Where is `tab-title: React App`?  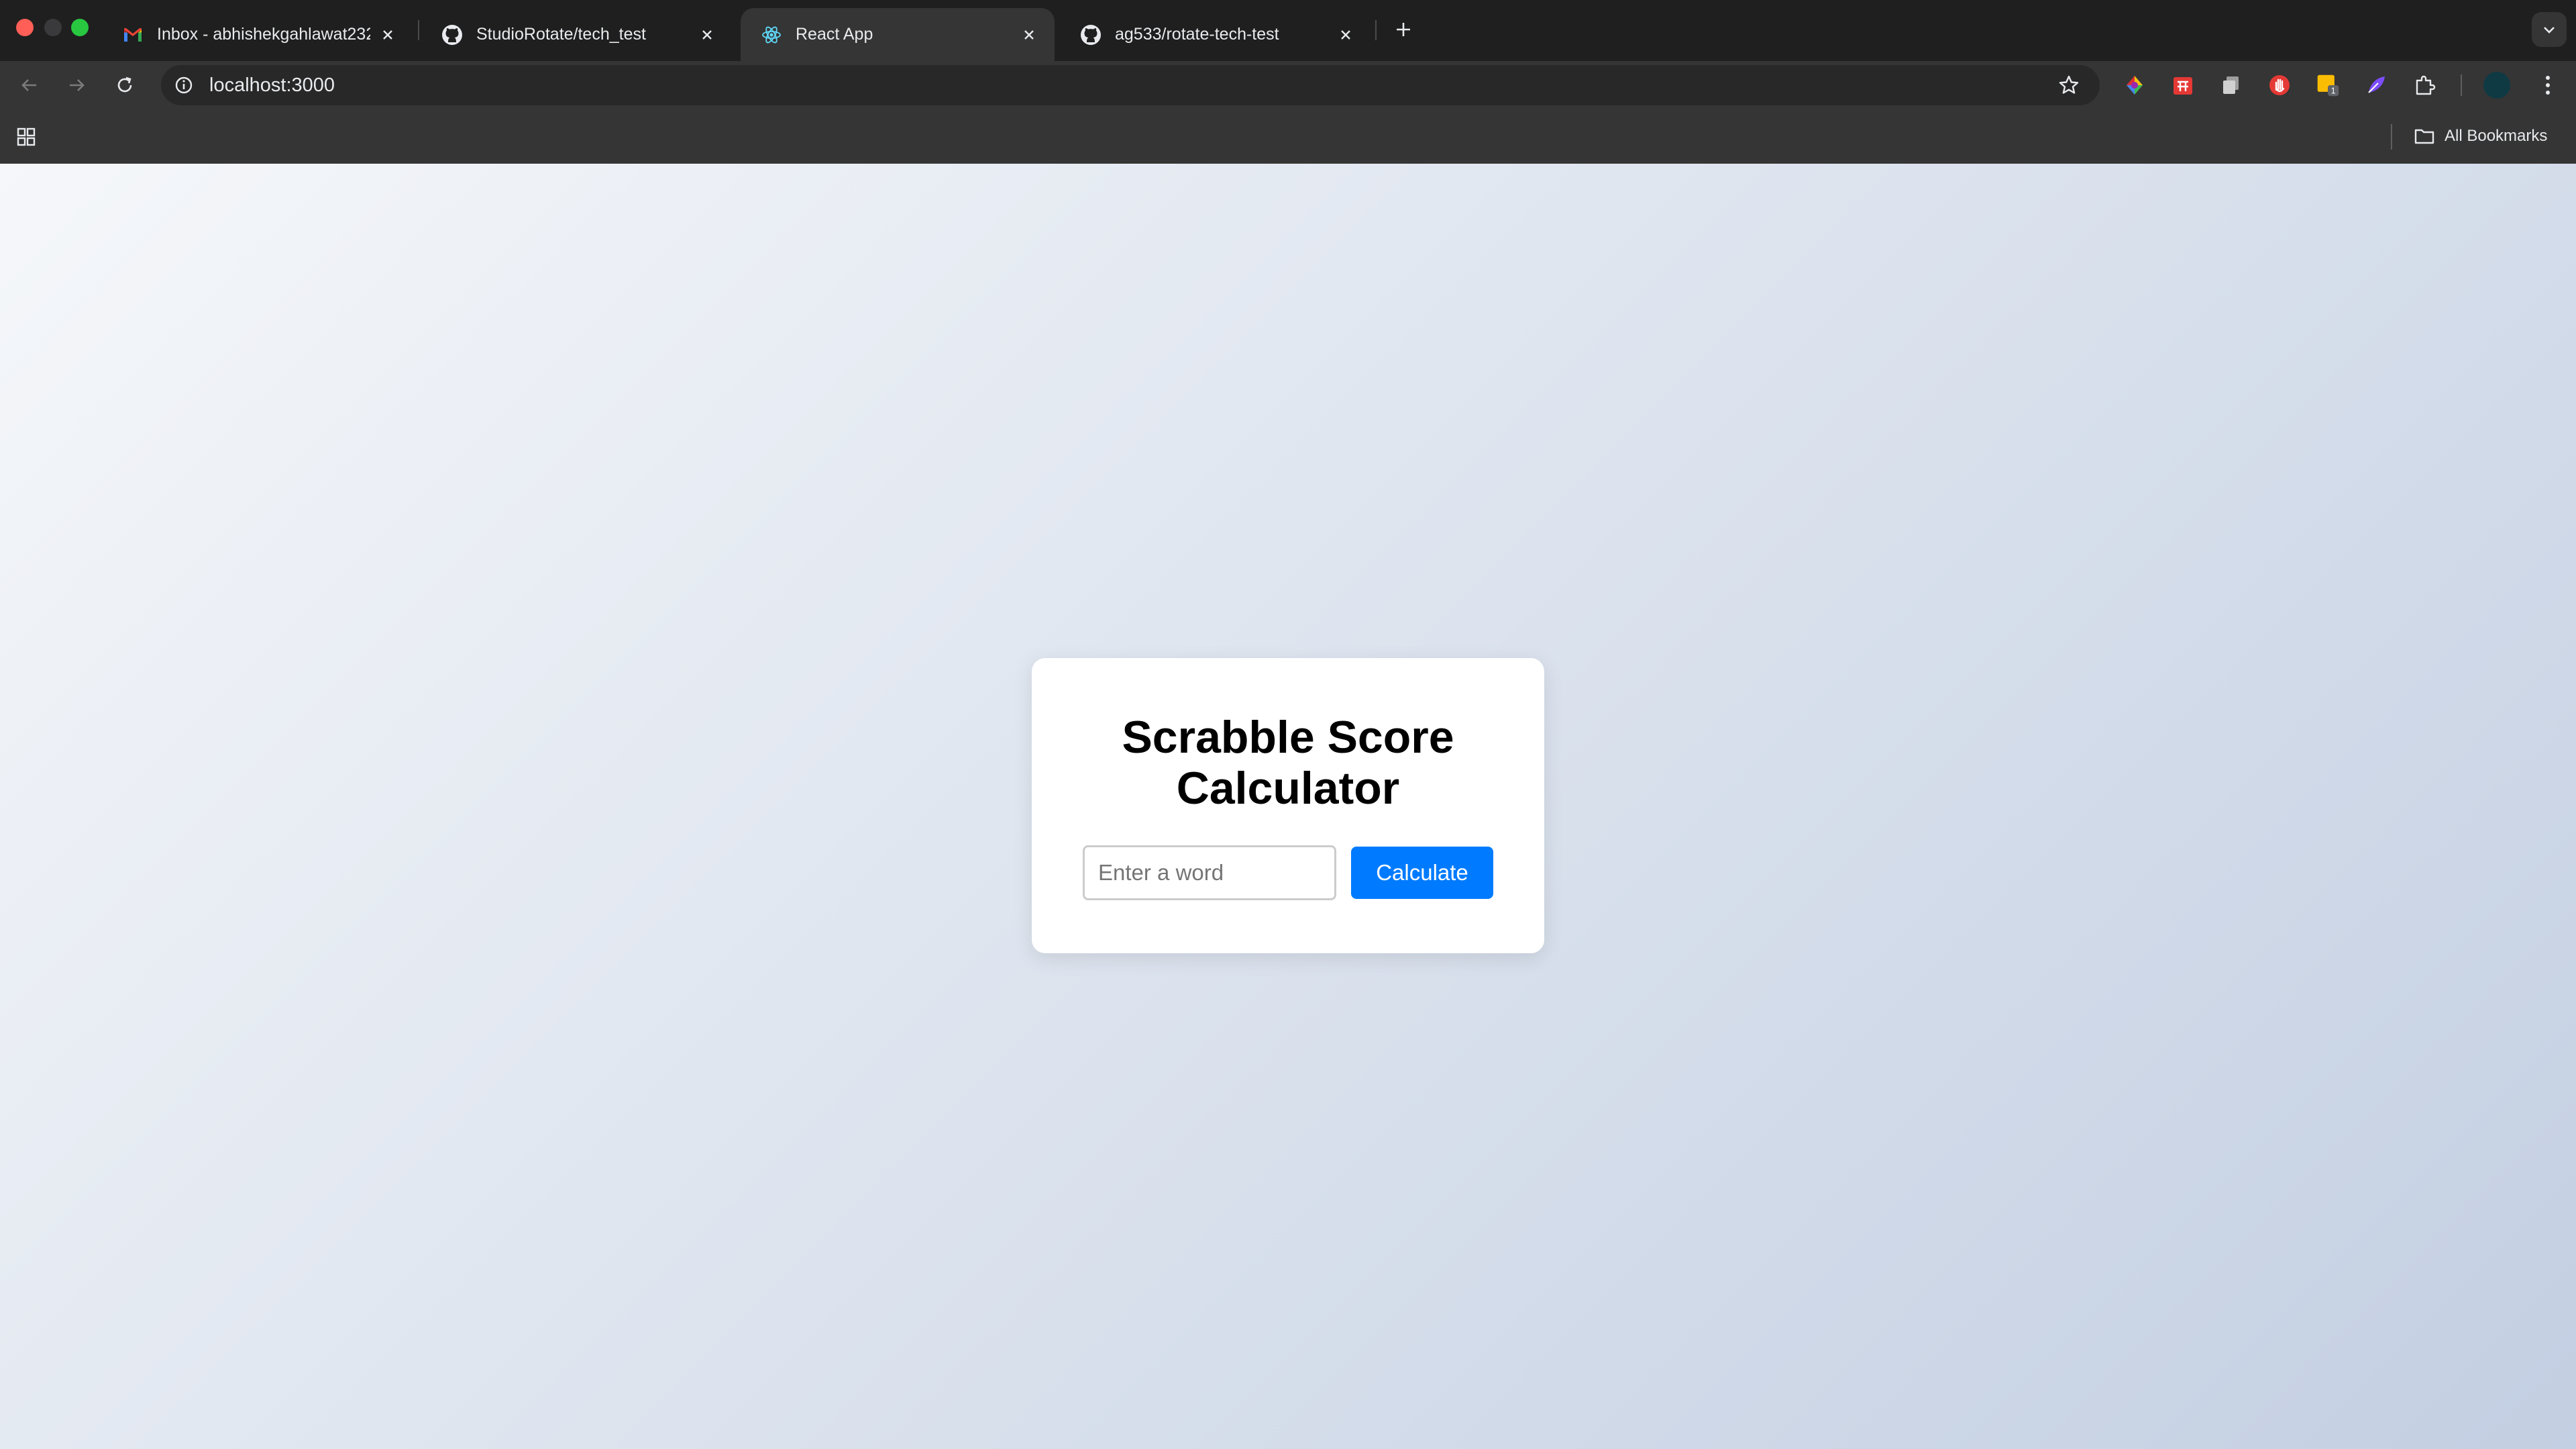
tab-title: React App is located at coordinates (834, 34).